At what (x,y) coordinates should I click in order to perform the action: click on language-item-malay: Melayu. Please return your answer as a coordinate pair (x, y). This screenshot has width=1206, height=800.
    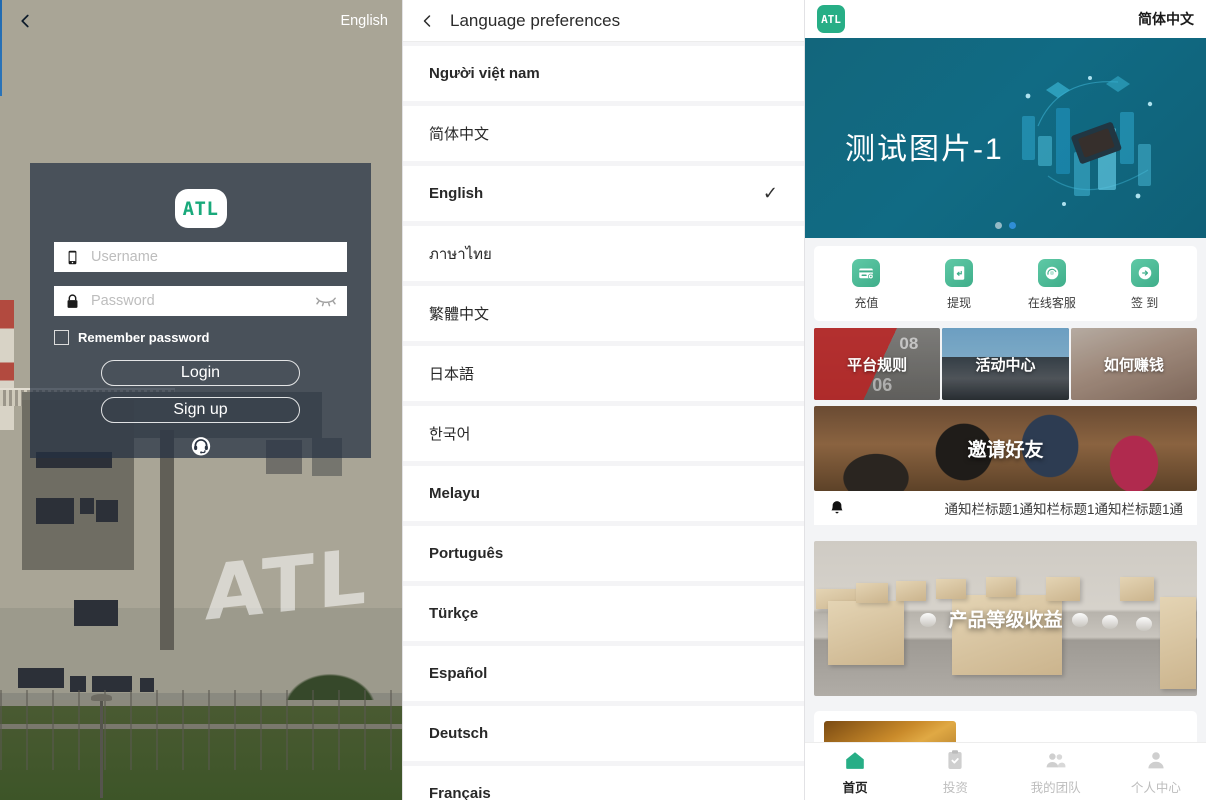
    Looking at the image, I should click on (603, 493).